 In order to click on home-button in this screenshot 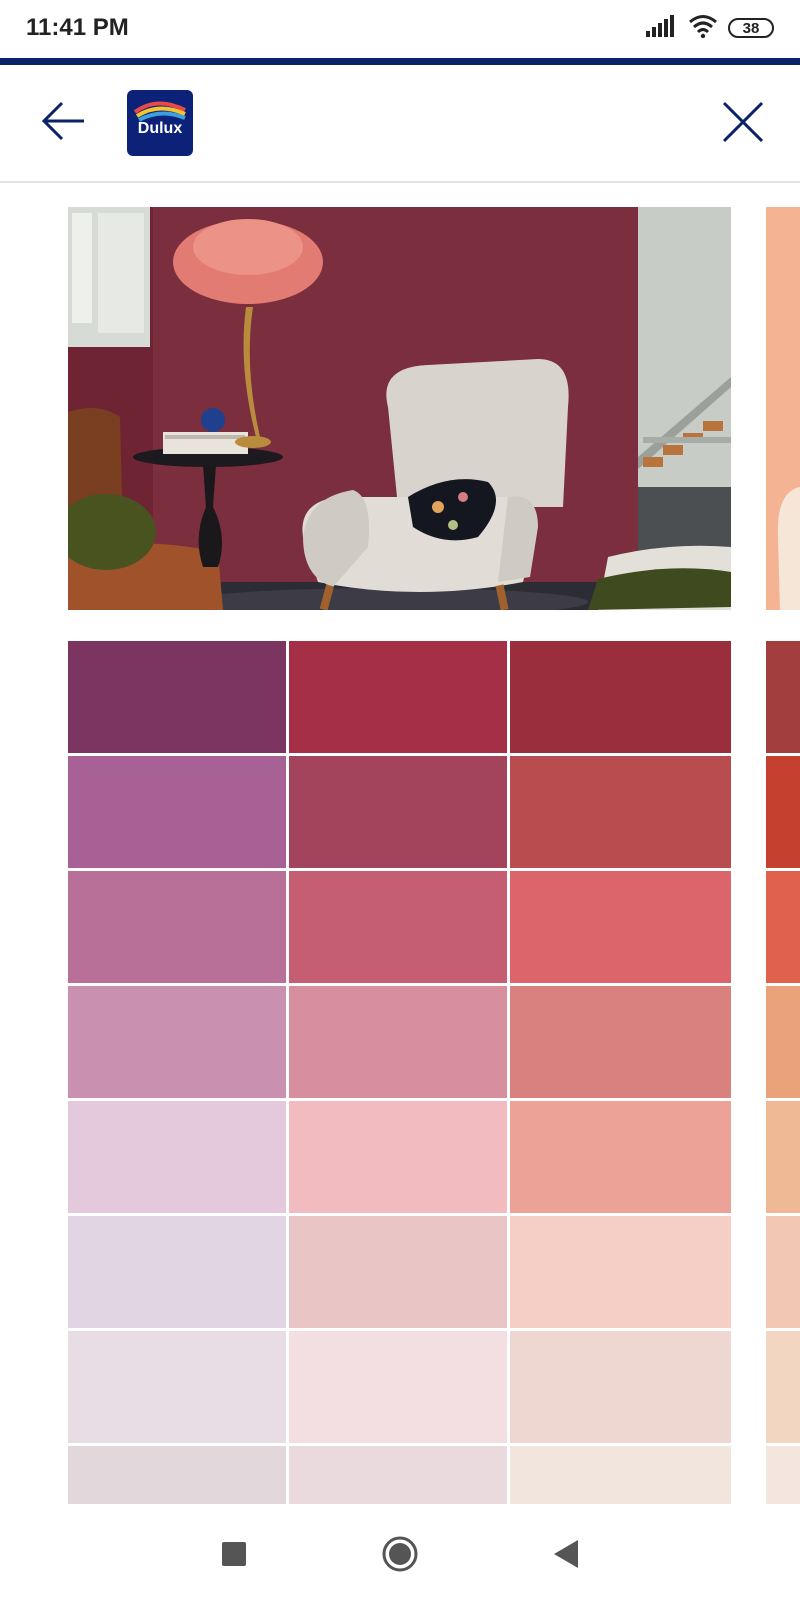, I will do `click(400, 1554)`.